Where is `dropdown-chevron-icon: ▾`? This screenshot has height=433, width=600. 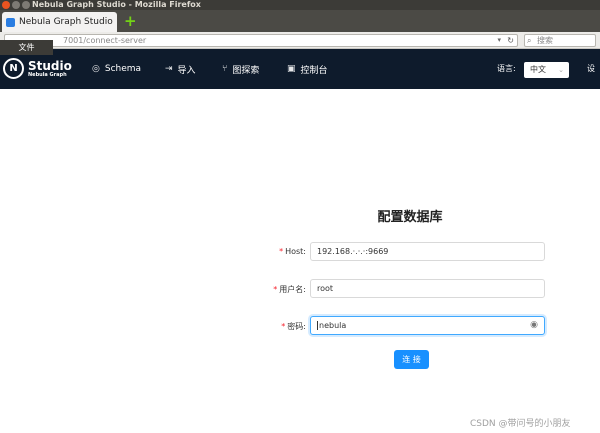 dropdown-chevron-icon: ▾ is located at coordinates (499, 40).